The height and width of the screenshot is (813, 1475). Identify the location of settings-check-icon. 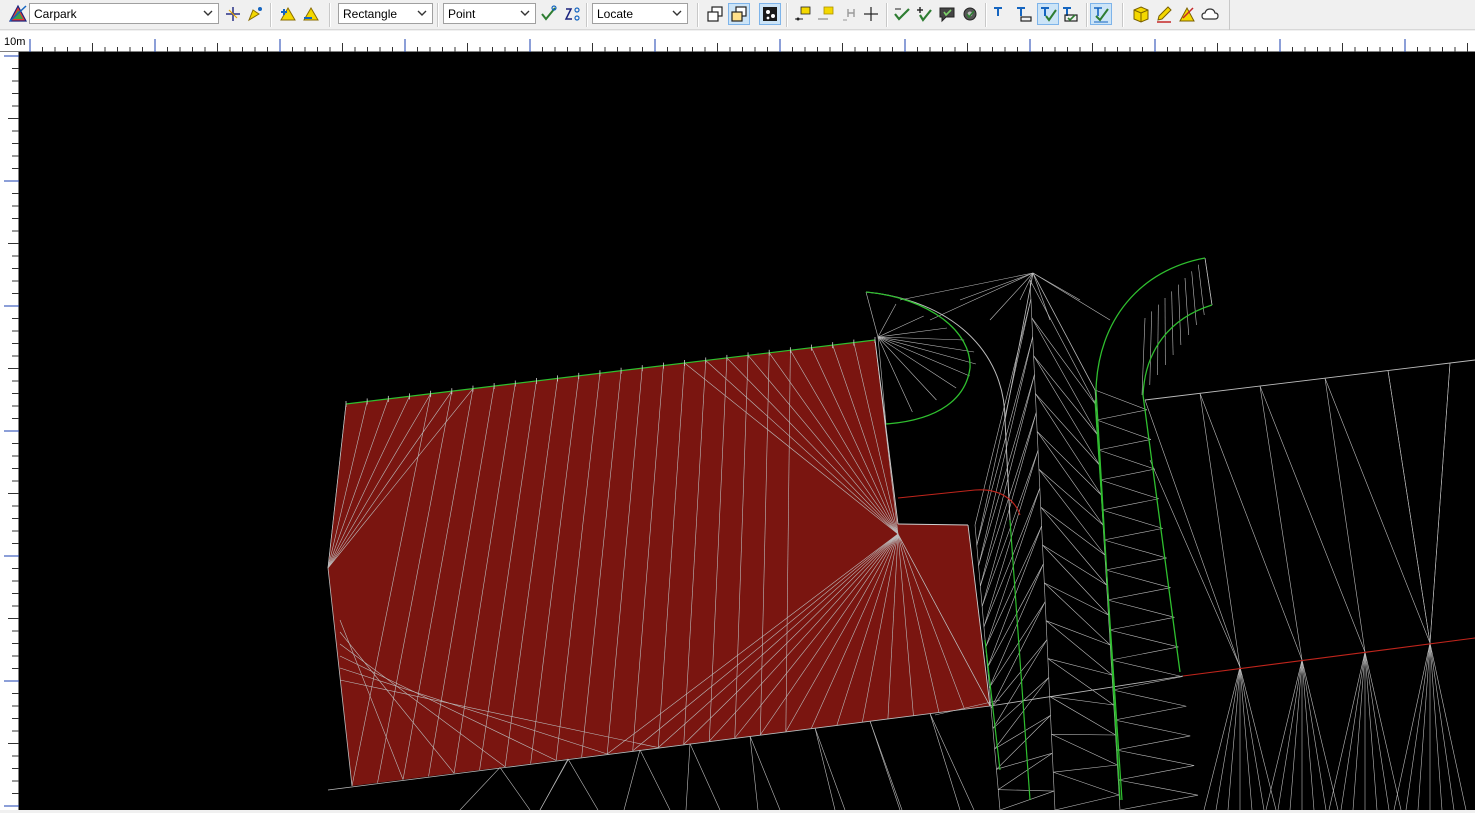
(970, 14).